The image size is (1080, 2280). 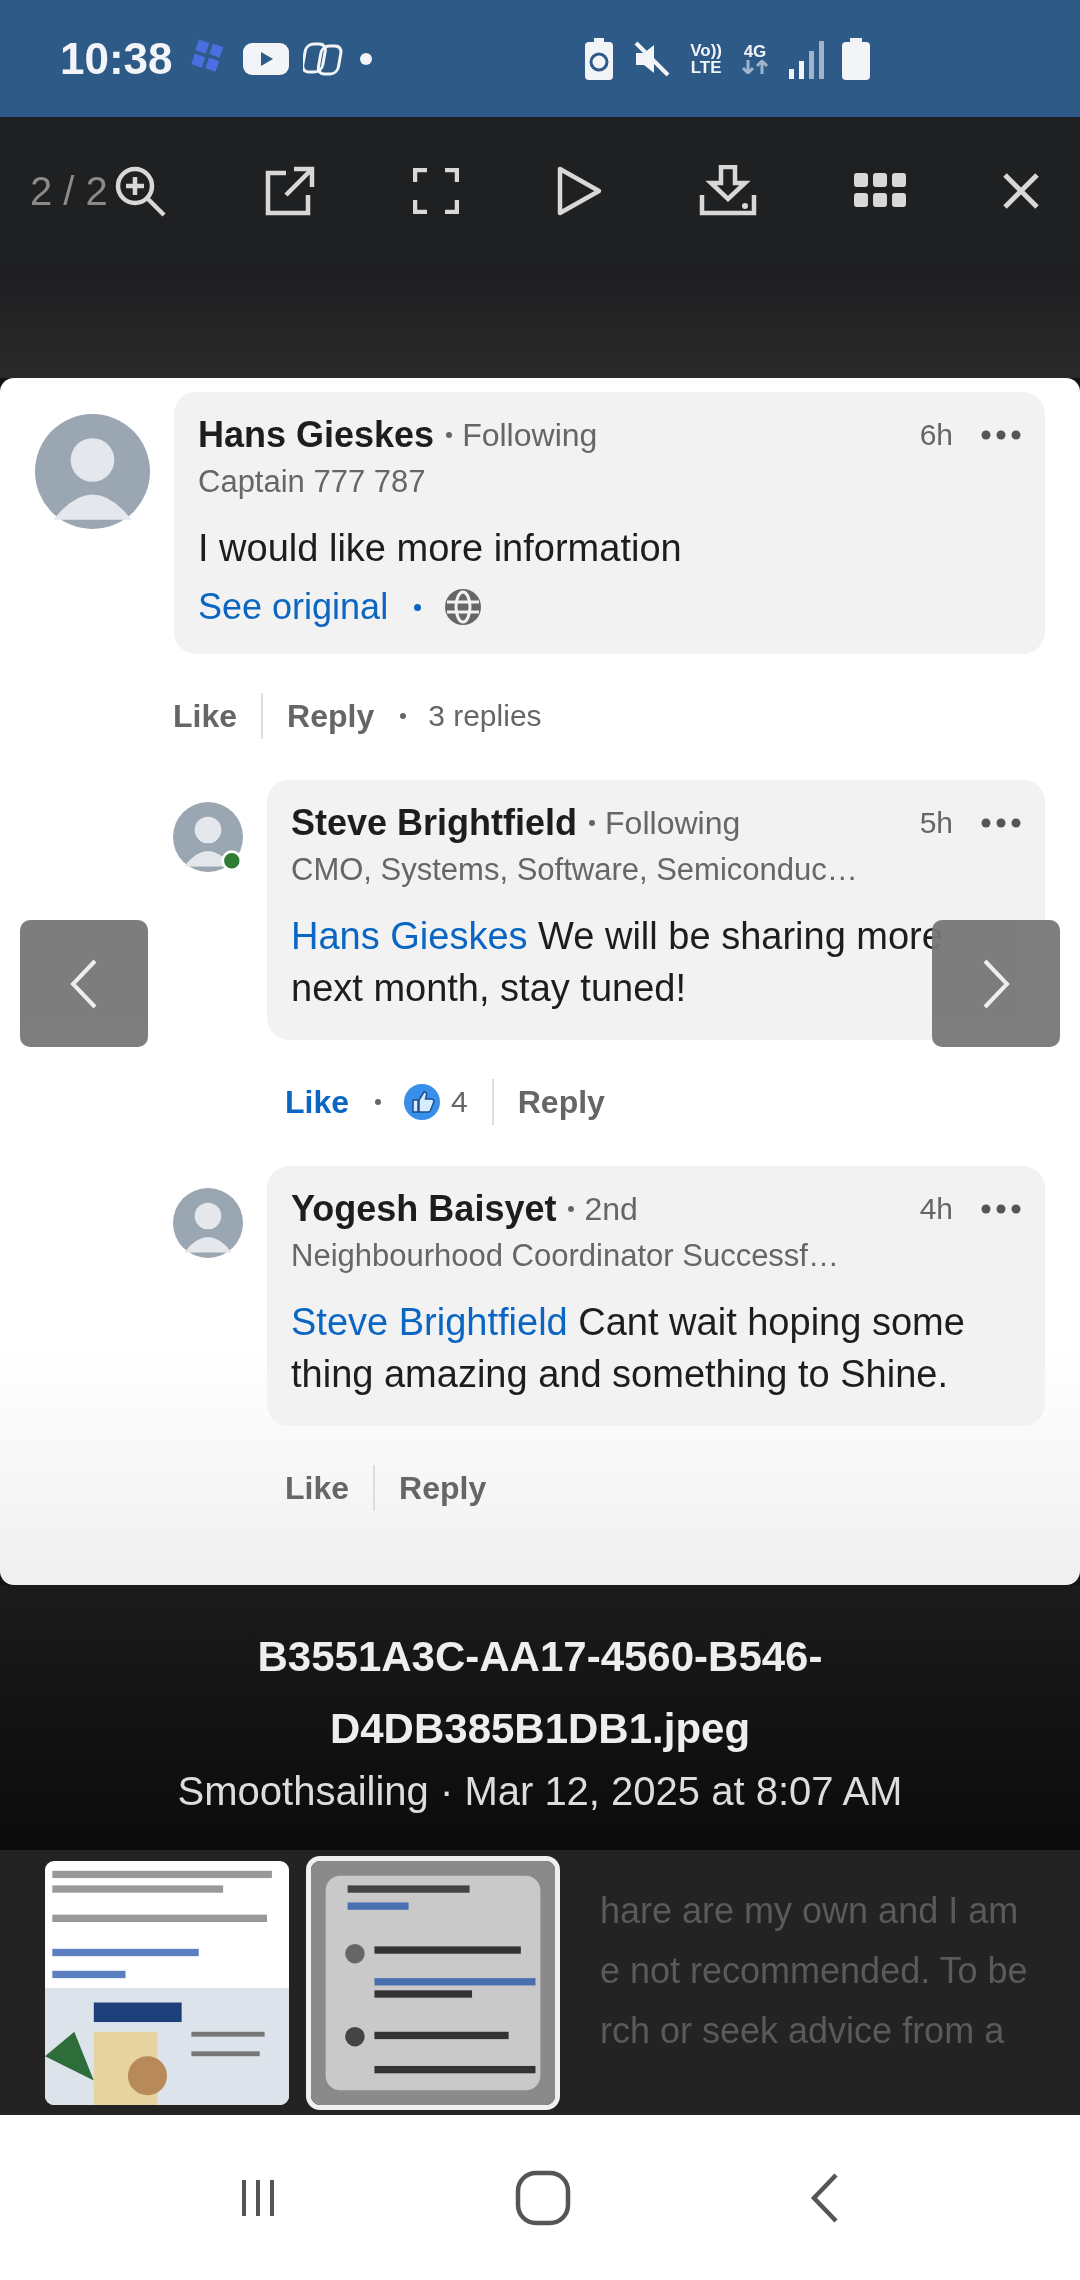 What do you see at coordinates (936, 1209) in the screenshot?
I see `comment-time: 4h` at bounding box center [936, 1209].